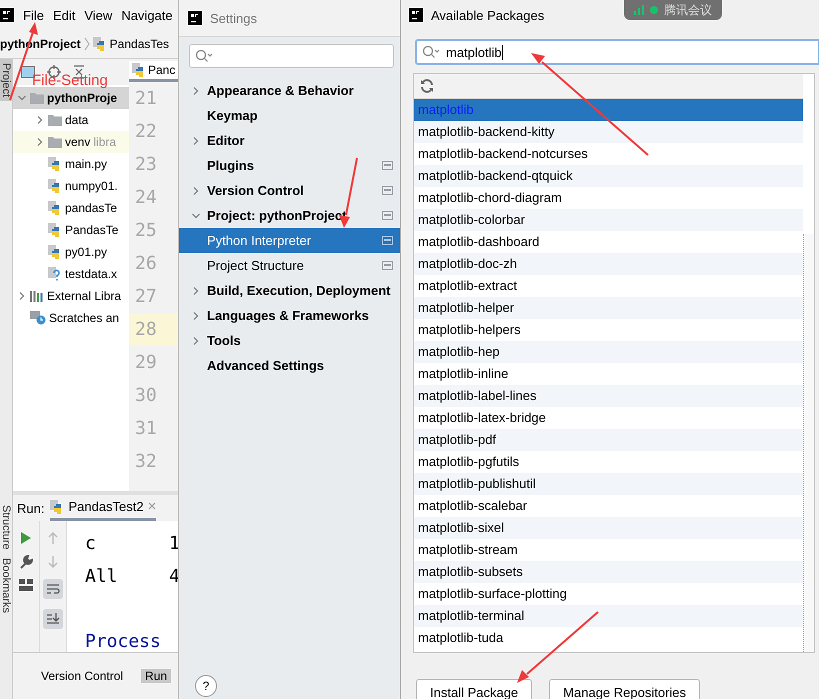  I want to click on settings-item: Version Control, so click(290, 190).